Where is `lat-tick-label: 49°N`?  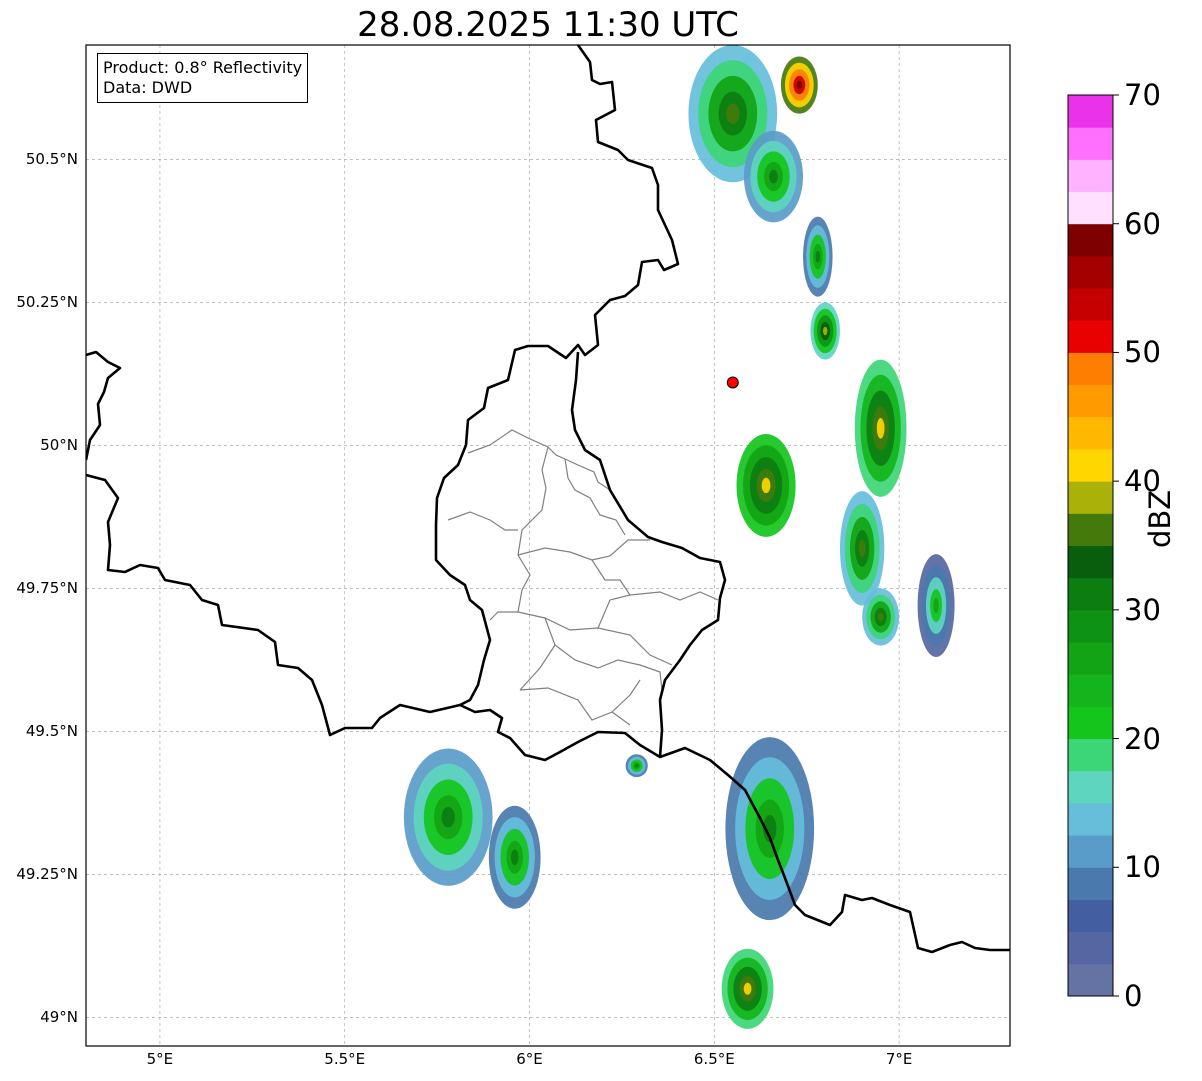 lat-tick-label: 49°N is located at coordinates (59, 1017).